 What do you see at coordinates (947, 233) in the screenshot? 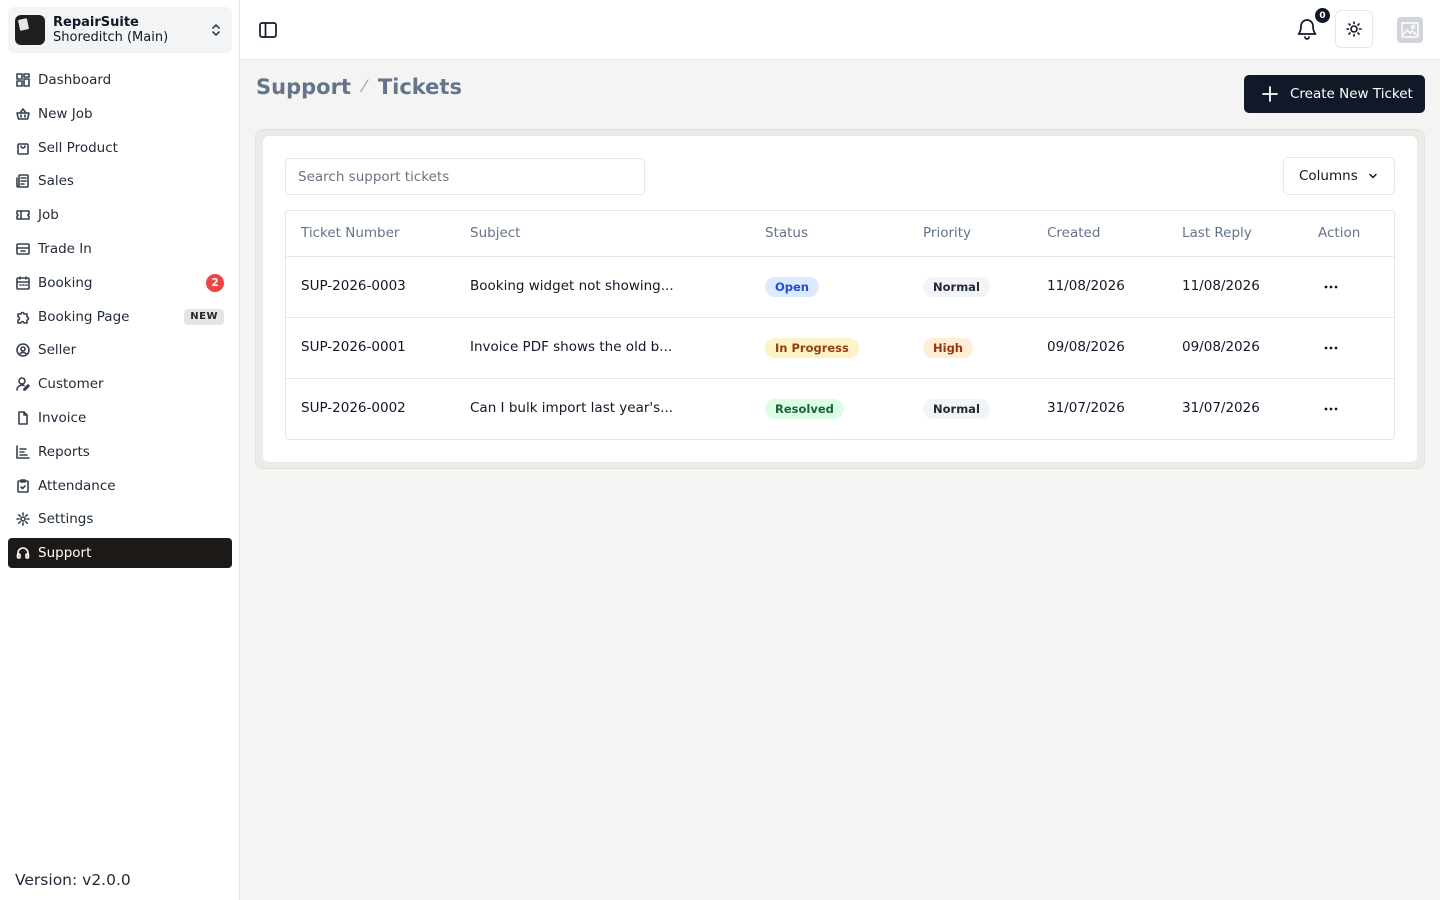
I see `column-header: Priority` at bounding box center [947, 233].